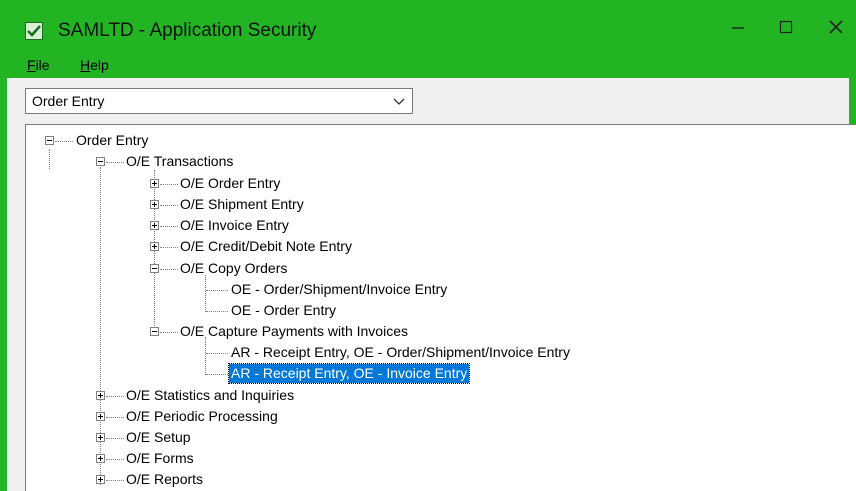 The image size is (856, 491). Describe the element at coordinates (68, 101) in the screenshot. I see `module-select-value: Order Entry` at that location.